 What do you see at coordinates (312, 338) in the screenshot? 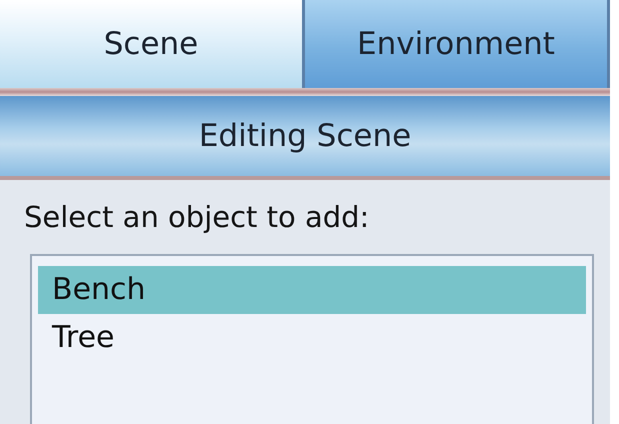
I see `list-item: Tree` at bounding box center [312, 338].